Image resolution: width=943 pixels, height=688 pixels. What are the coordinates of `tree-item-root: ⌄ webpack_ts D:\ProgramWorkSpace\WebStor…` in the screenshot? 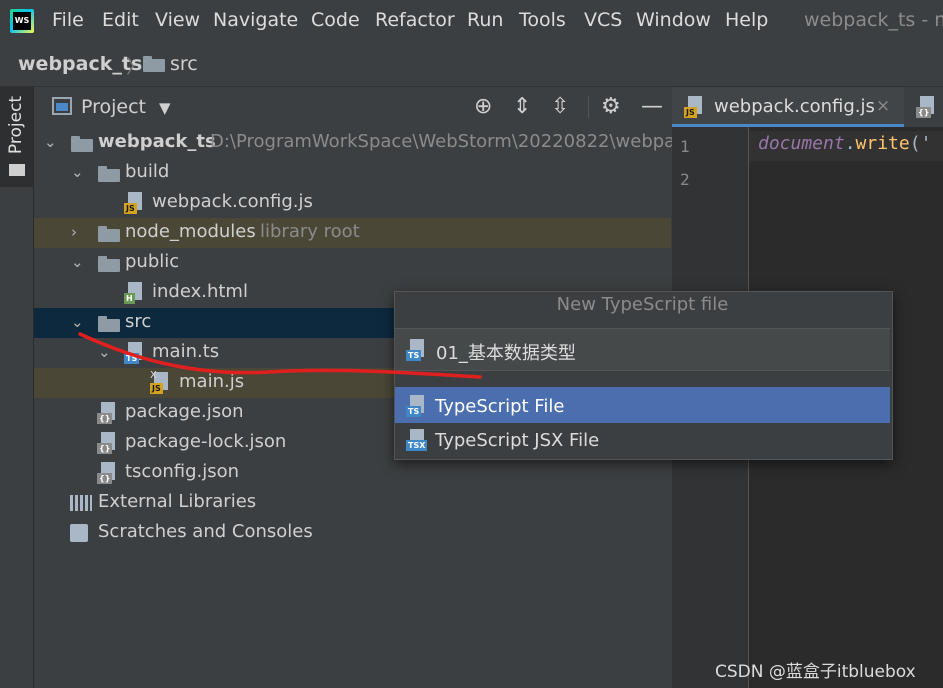 It's located at (359, 143).